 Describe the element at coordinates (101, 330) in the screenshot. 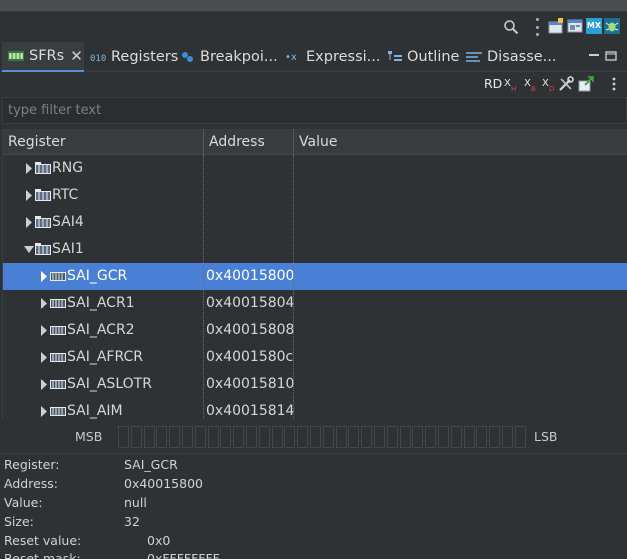

I see `register-name: SAI_ACR2` at that location.